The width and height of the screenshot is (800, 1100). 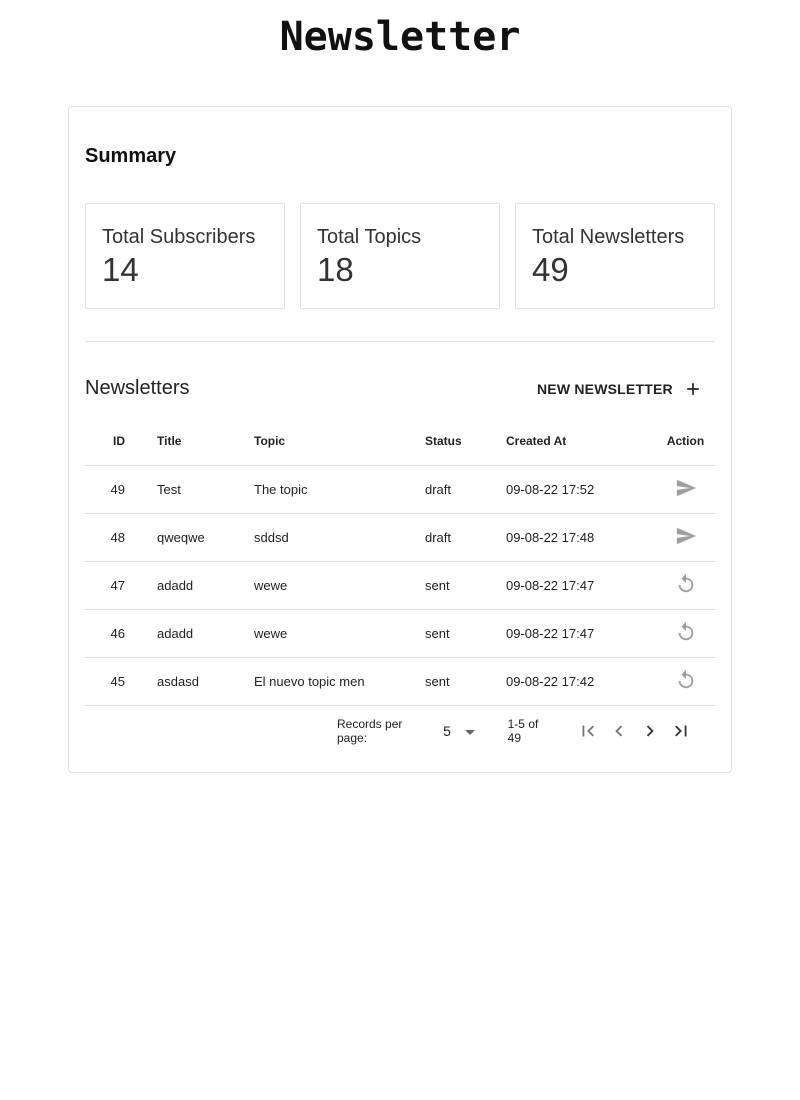 What do you see at coordinates (447, 731) in the screenshot?
I see `records-per-page-value: 5` at bounding box center [447, 731].